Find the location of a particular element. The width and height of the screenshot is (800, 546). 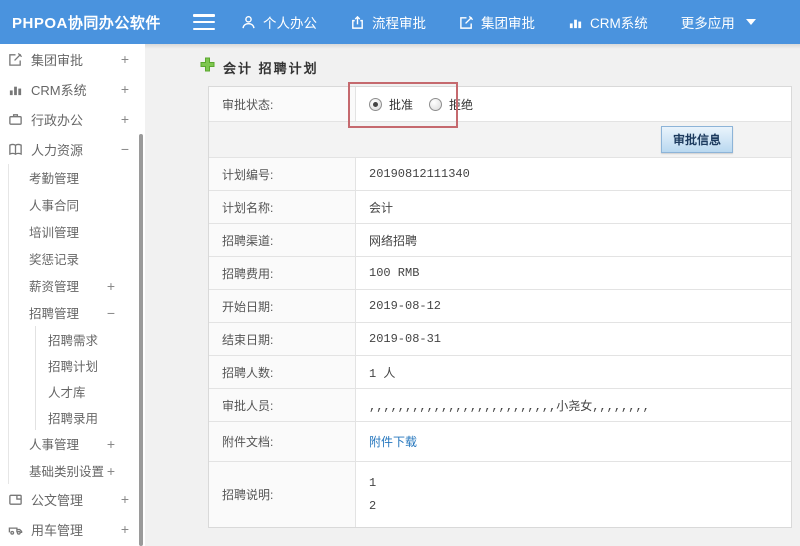

nav-personal-office: 个人办公 is located at coordinates (279, 22).